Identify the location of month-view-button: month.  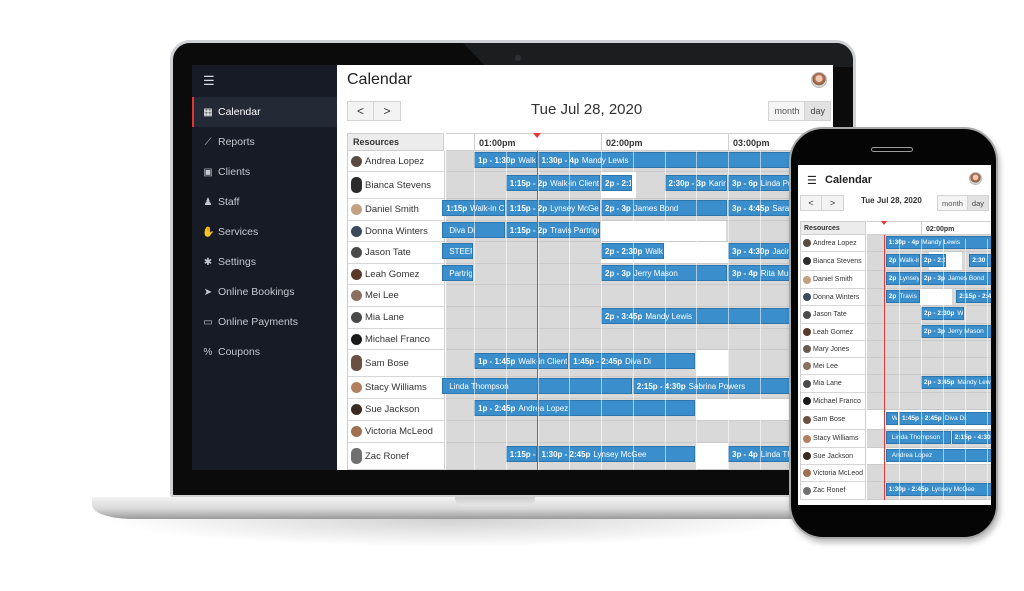
(787, 111).